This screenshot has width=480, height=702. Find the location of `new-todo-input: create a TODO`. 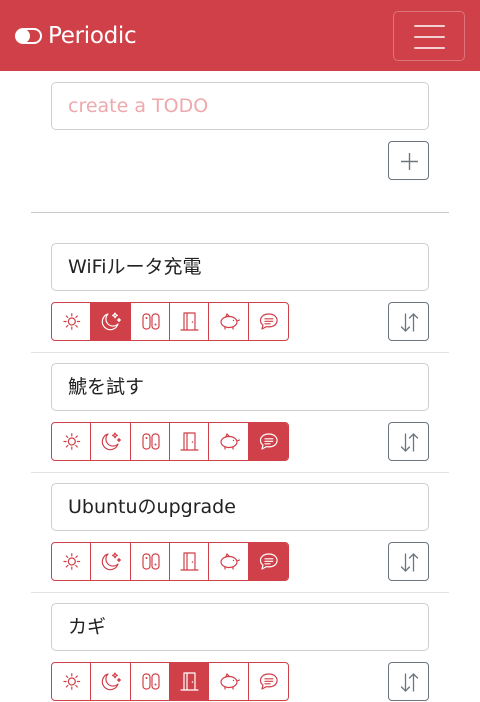

new-todo-input: create a TODO is located at coordinates (240, 106).